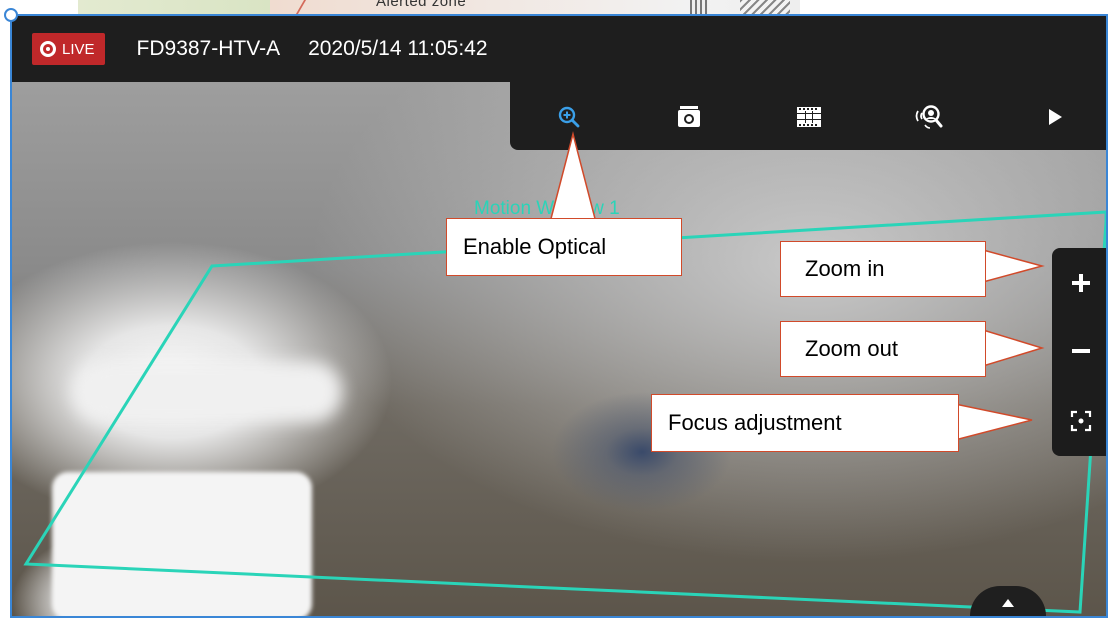 This screenshot has width=1110, height=620. What do you see at coordinates (421, 5) in the screenshot?
I see `map-zone-label: Alerted zone` at bounding box center [421, 5].